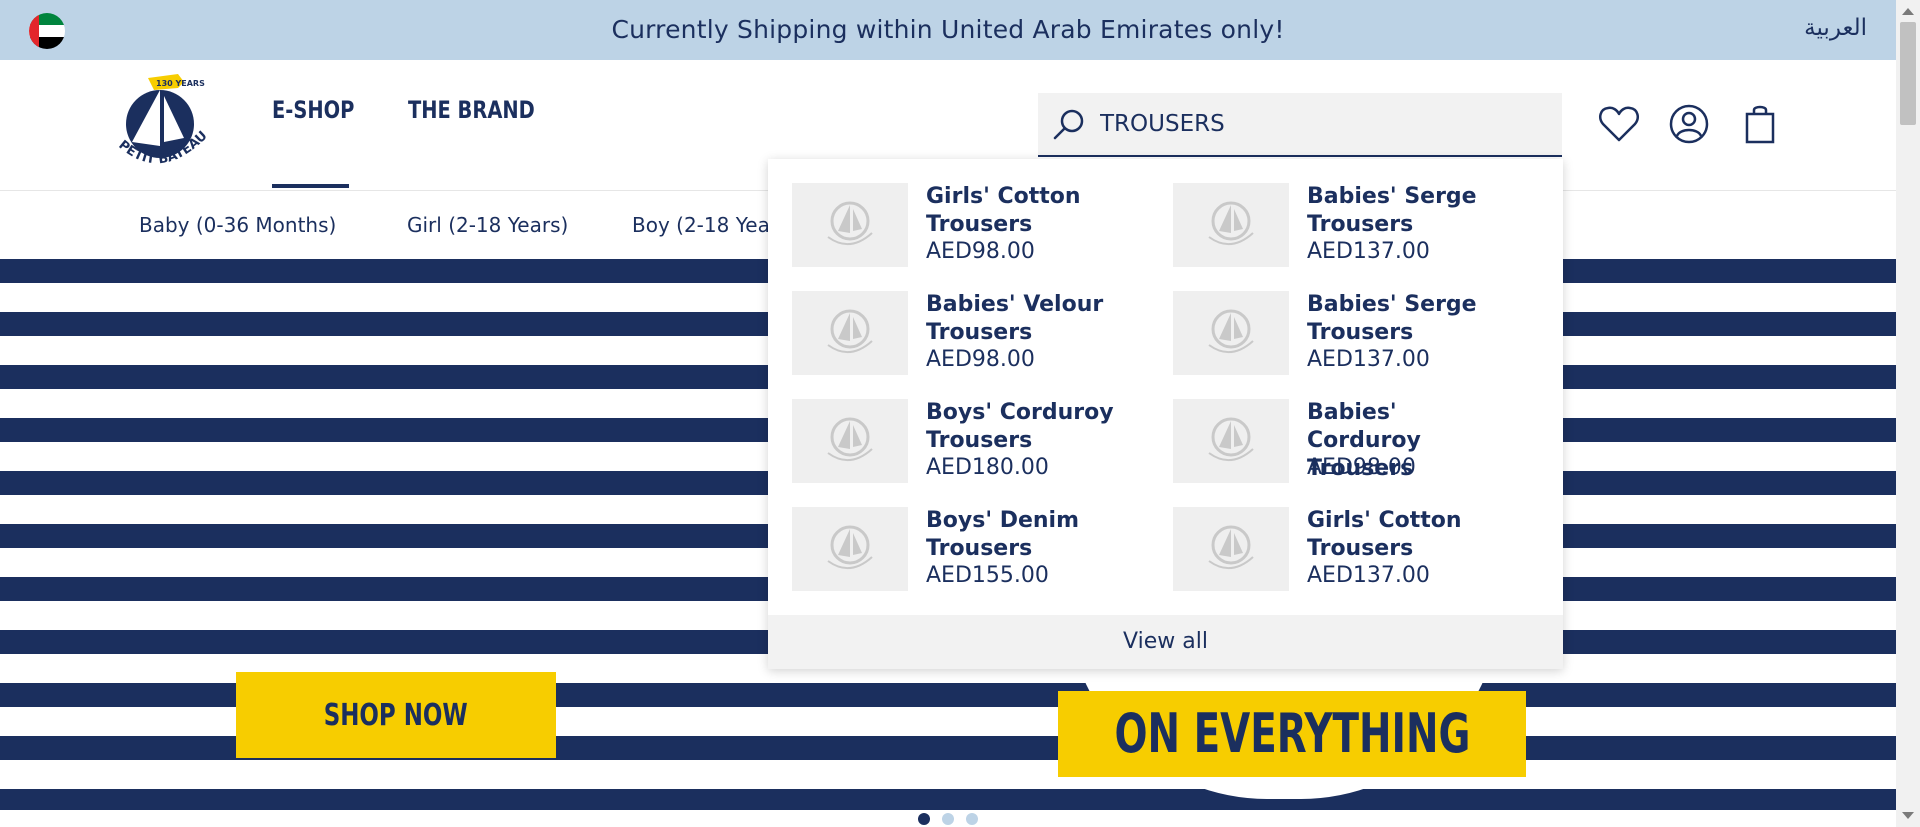 The width and height of the screenshot is (1920, 827). What do you see at coordinates (1031, 319) in the screenshot?
I see `product-name: Babies' Velour Trousers` at bounding box center [1031, 319].